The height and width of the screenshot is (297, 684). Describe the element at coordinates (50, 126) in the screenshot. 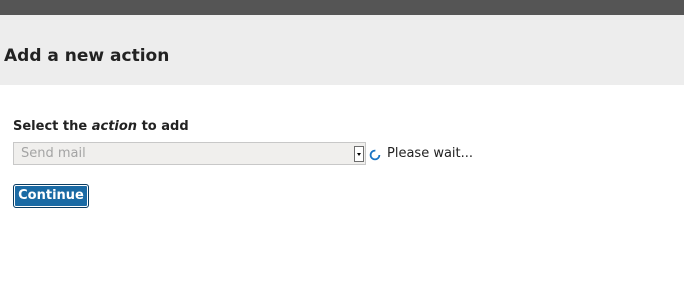

I see `label-prefix: Select the` at that location.